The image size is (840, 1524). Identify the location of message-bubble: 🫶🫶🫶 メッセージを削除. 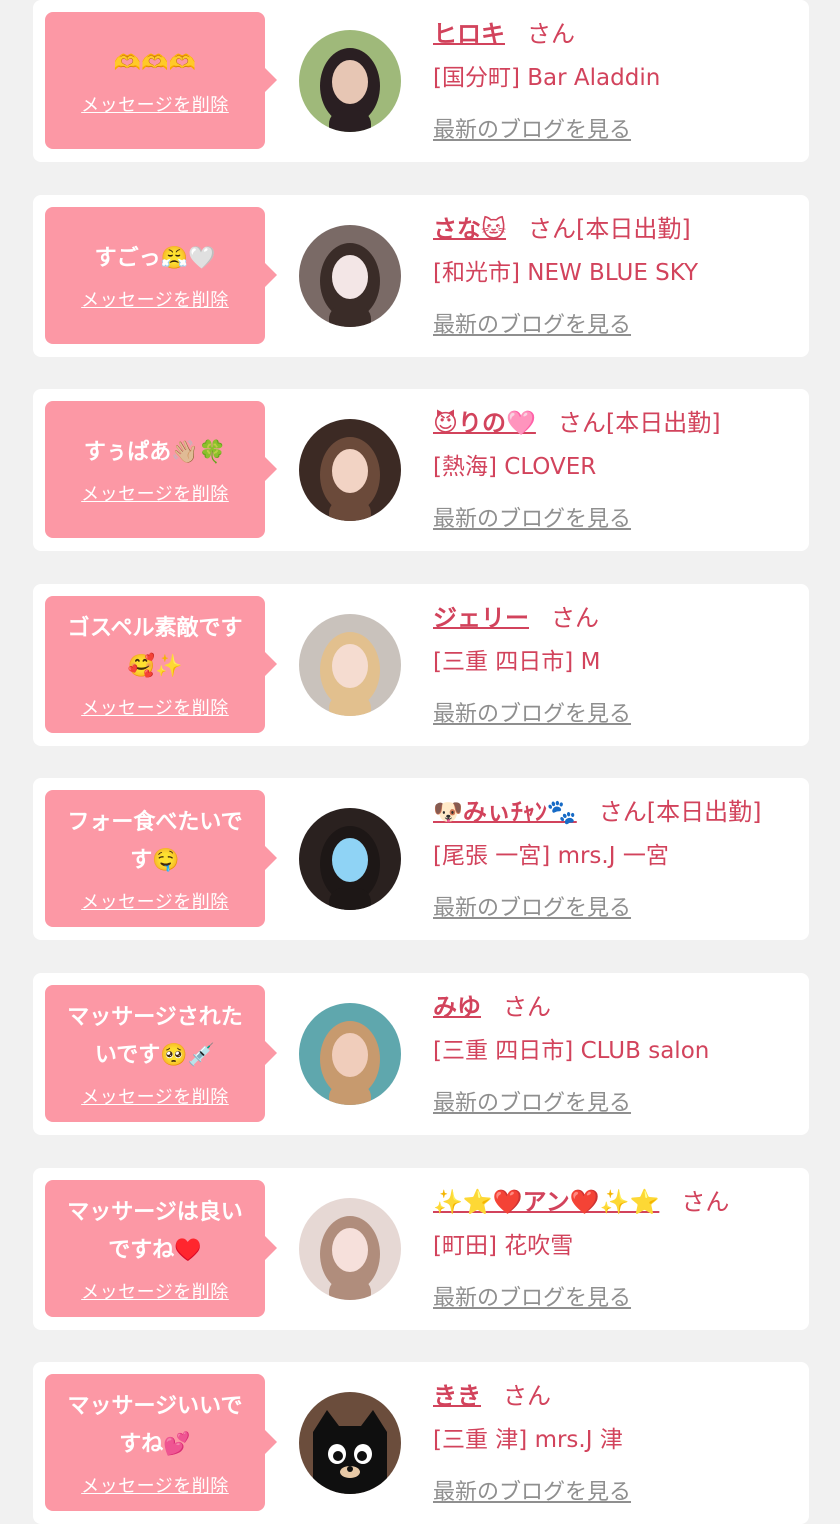
(161, 80).